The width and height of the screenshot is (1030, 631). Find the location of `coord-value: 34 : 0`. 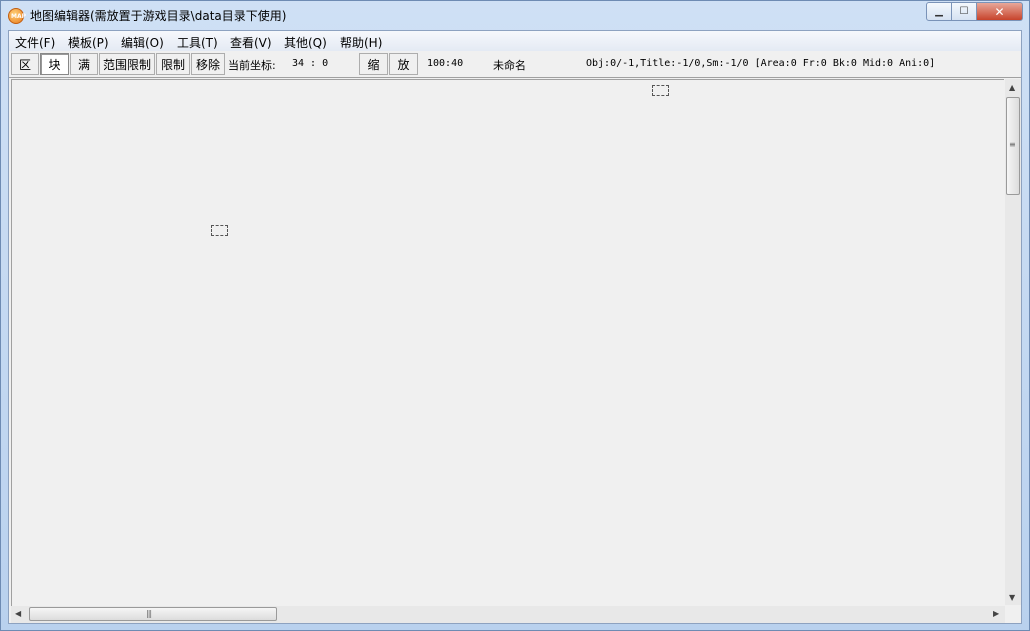

coord-value: 34 : 0 is located at coordinates (310, 63).